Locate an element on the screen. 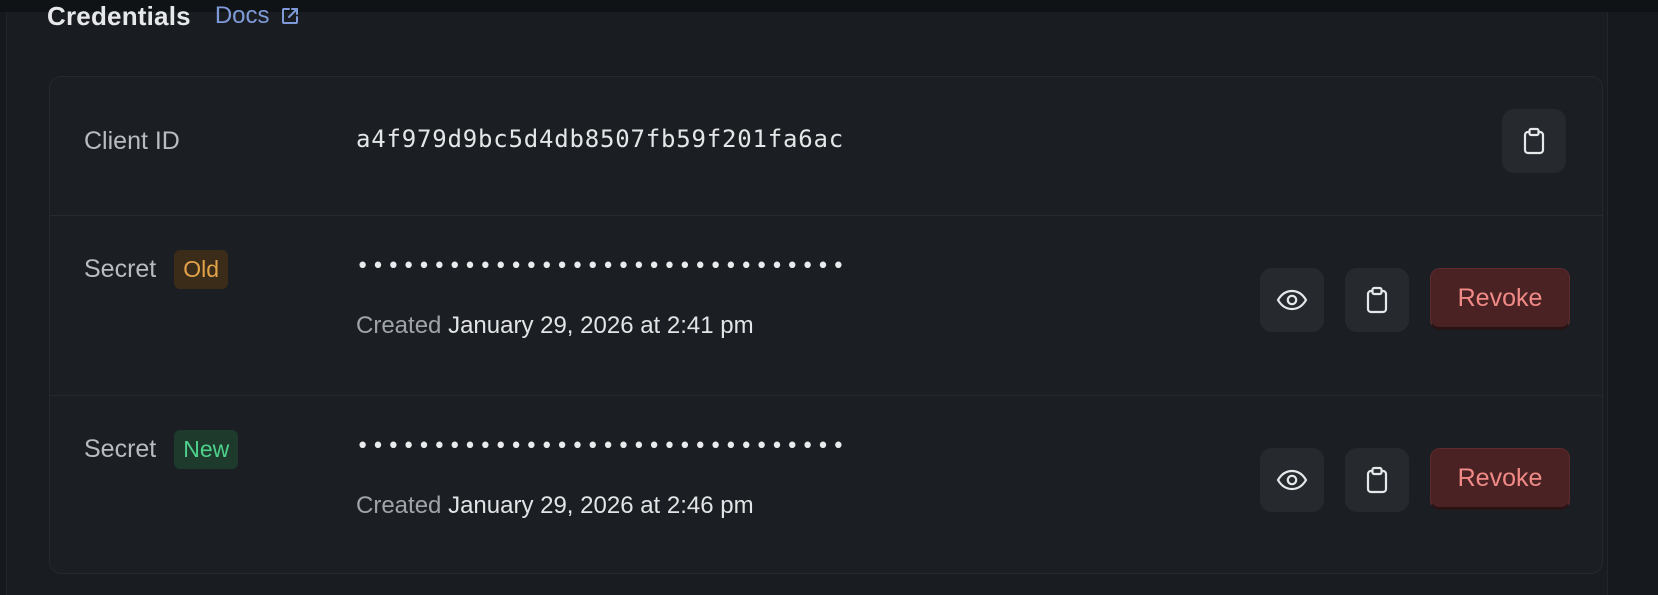  section-heading: Credentials Docs is located at coordinates (173, 25).